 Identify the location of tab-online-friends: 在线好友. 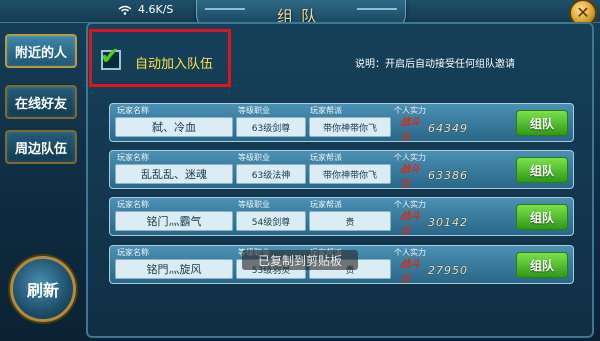
(41, 102).